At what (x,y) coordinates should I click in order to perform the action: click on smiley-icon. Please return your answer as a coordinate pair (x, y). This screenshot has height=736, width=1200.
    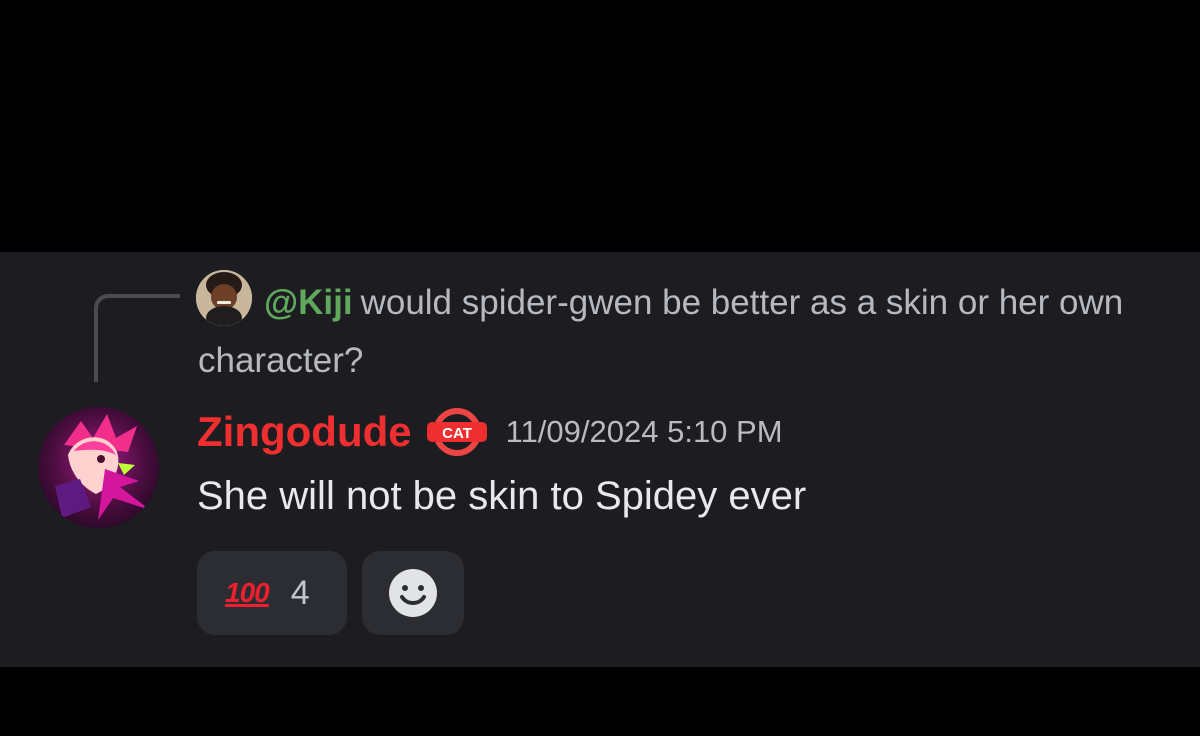
    Looking at the image, I should click on (413, 593).